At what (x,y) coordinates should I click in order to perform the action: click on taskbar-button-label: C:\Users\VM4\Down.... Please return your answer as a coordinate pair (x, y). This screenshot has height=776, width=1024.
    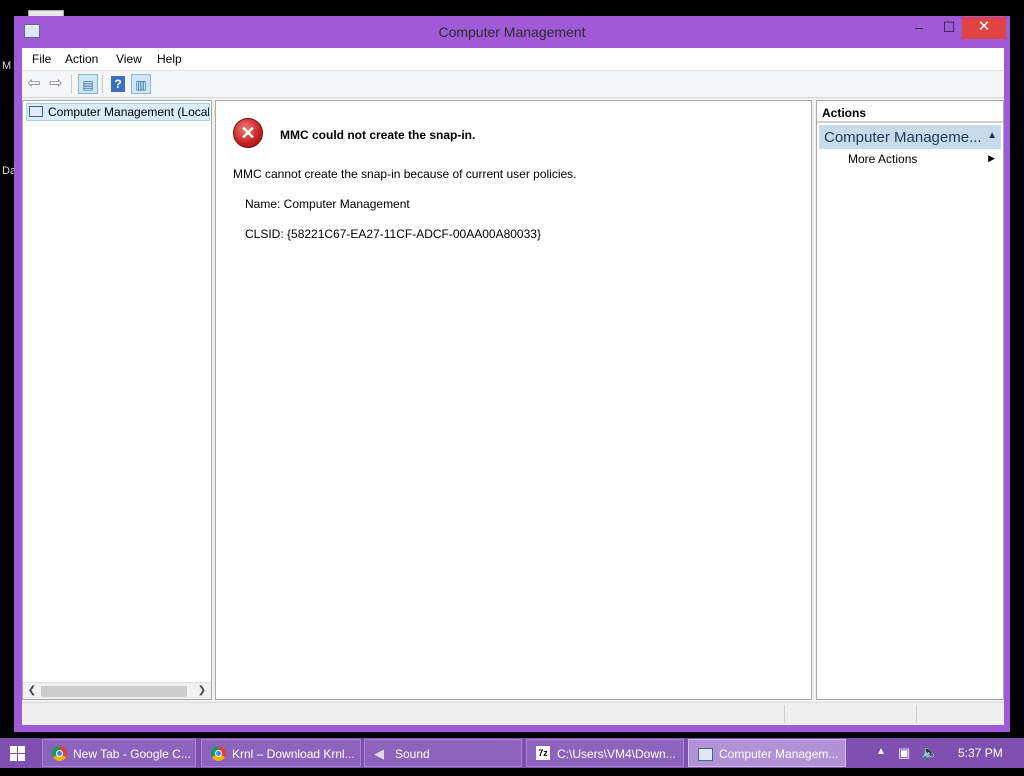
    Looking at the image, I should click on (616, 754).